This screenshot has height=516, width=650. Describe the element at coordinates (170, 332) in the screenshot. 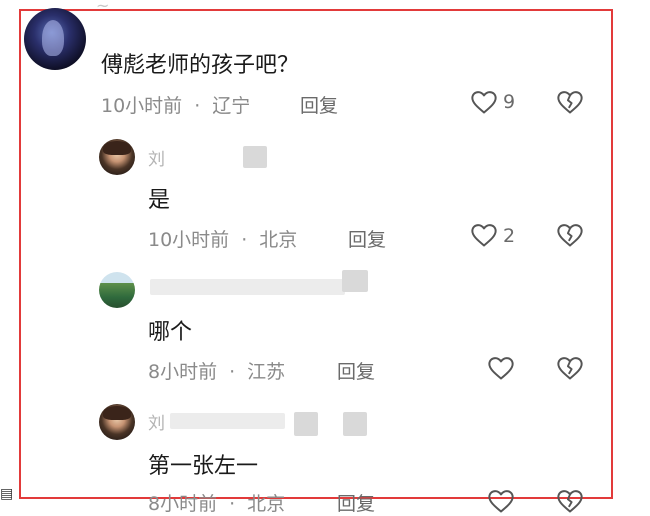

I see `comment-text: 哪个` at that location.